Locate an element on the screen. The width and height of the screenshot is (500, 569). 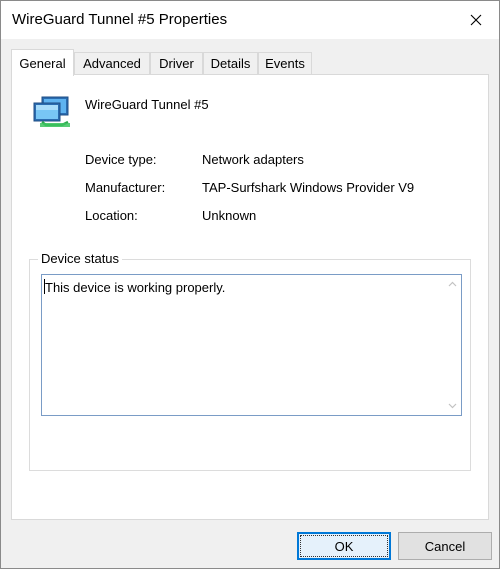
tab-driver: Driver is located at coordinates (176, 63).